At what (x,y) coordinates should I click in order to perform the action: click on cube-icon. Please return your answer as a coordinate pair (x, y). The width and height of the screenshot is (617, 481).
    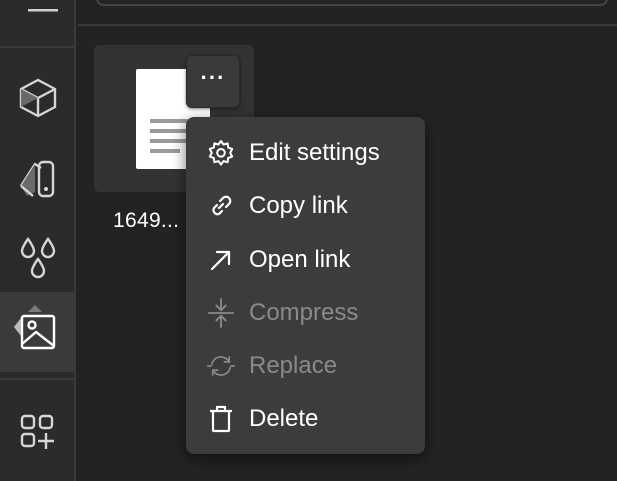
    Looking at the image, I should click on (38, 98).